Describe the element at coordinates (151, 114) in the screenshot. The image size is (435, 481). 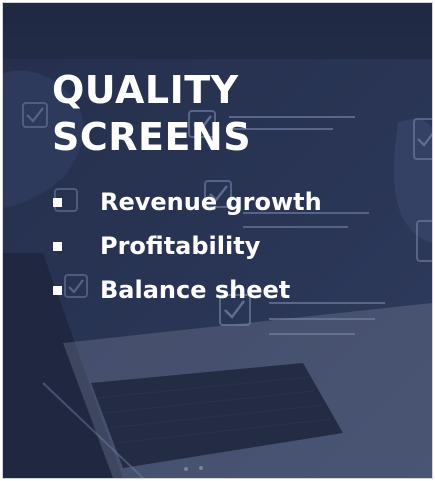
I see `page-title: QUALITY SCREENS` at that location.